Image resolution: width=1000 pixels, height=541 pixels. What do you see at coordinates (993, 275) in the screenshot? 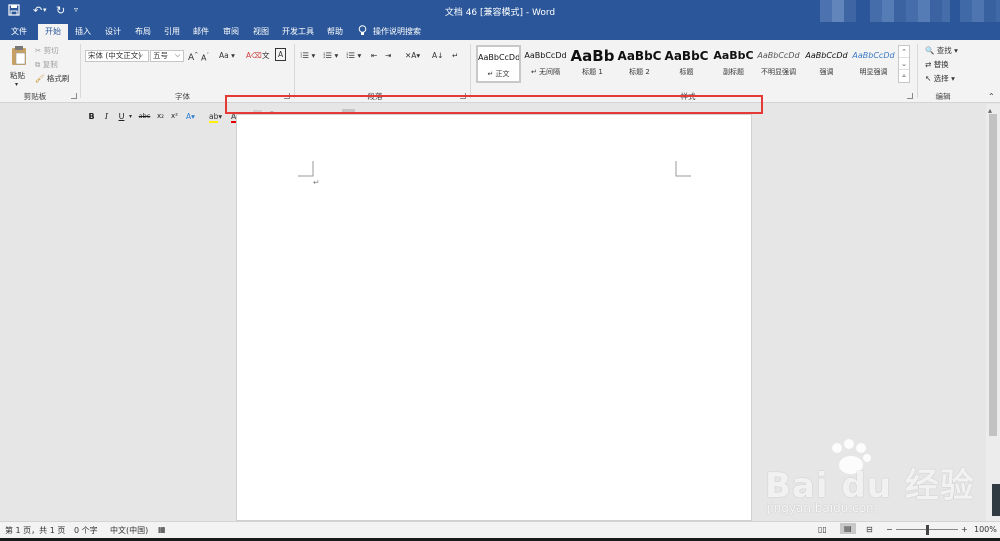
I see `scrollbar-thumb` at bounding box center [993, 275].